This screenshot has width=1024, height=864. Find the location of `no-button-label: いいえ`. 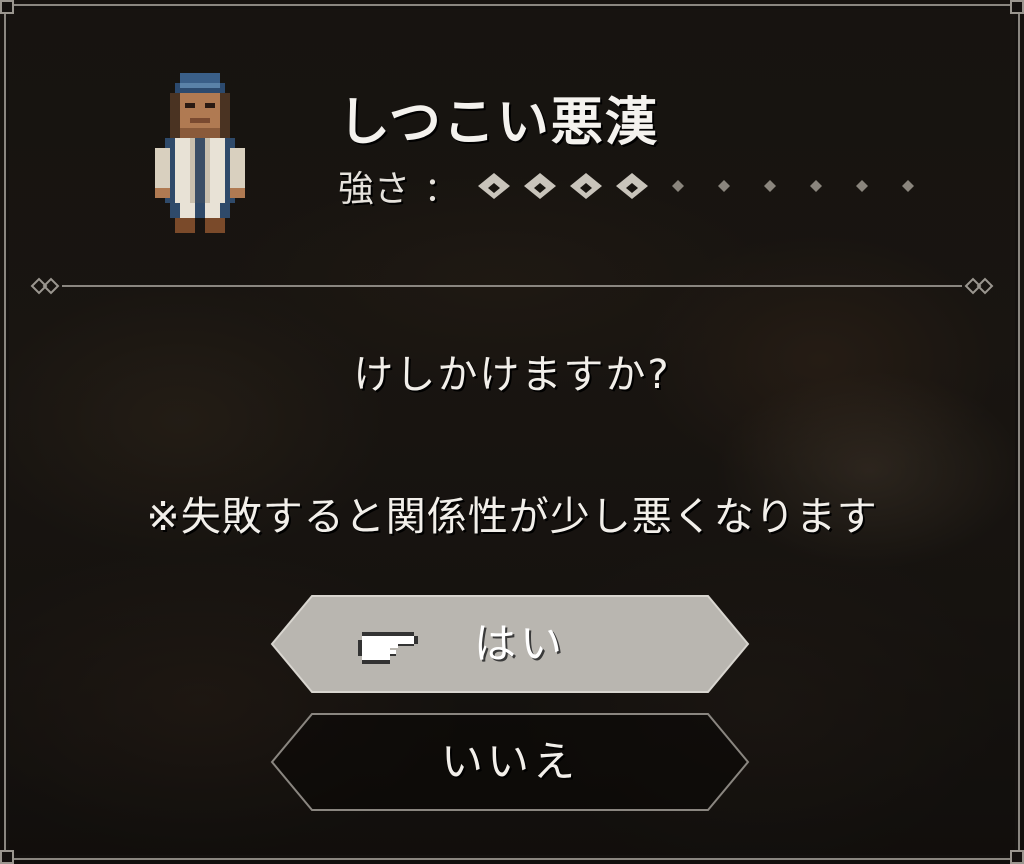

no-button-label: いいえ is located at coordinates (509, 761).